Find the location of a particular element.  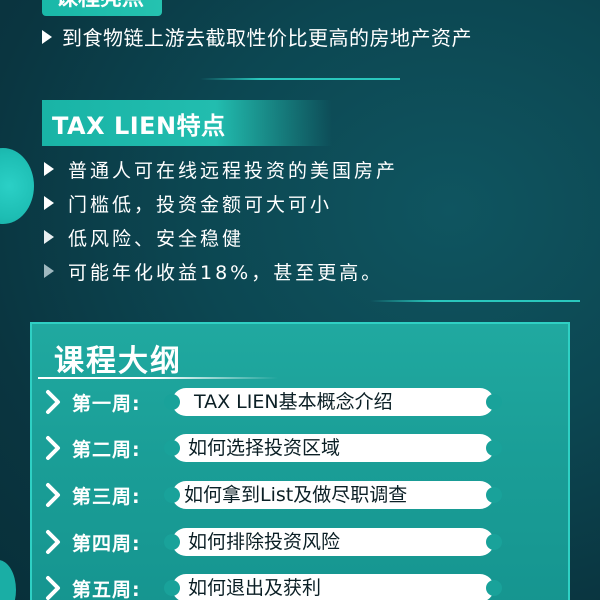

week-row: 第三周: 如何拿到List及做尽职调查 is located at coordinates (271, 495).